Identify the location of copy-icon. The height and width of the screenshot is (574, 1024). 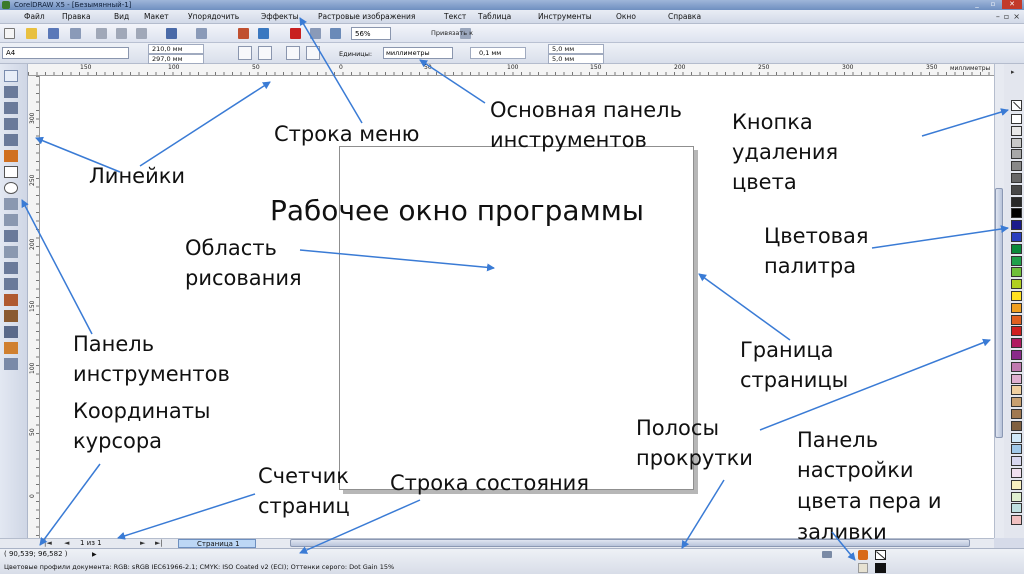
(121, 33).